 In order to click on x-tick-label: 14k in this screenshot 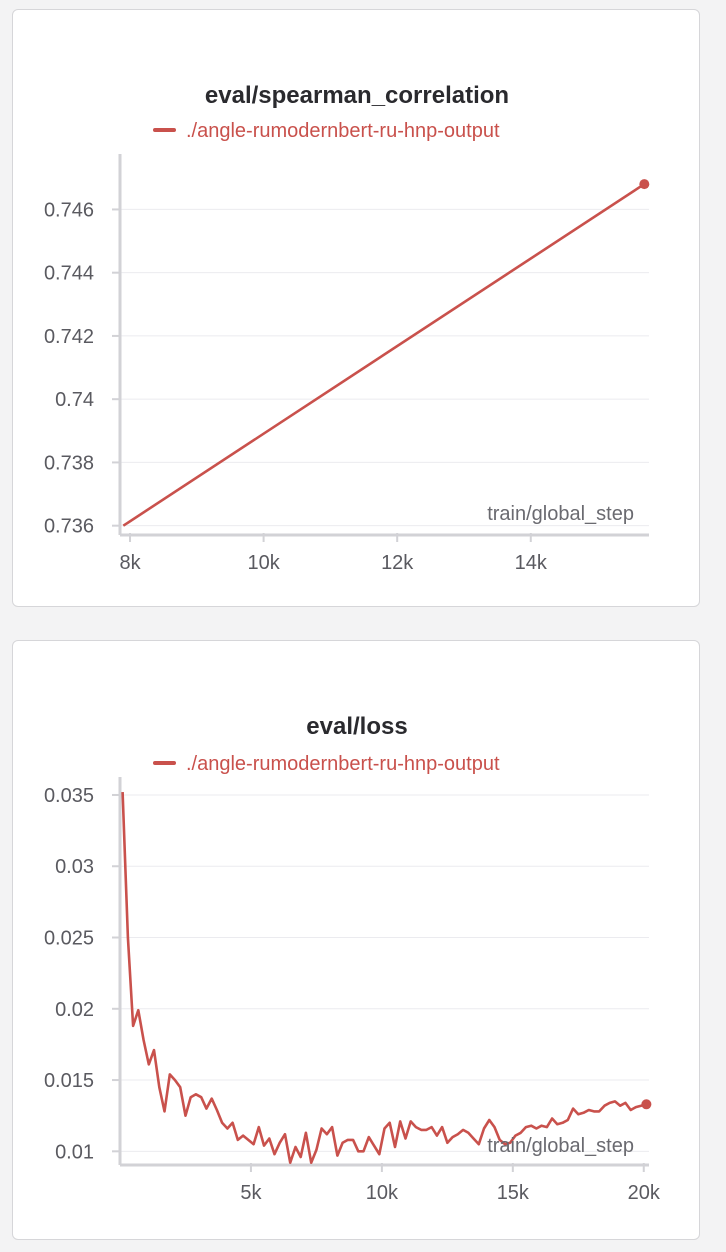, I will do `click(531, 563)`.